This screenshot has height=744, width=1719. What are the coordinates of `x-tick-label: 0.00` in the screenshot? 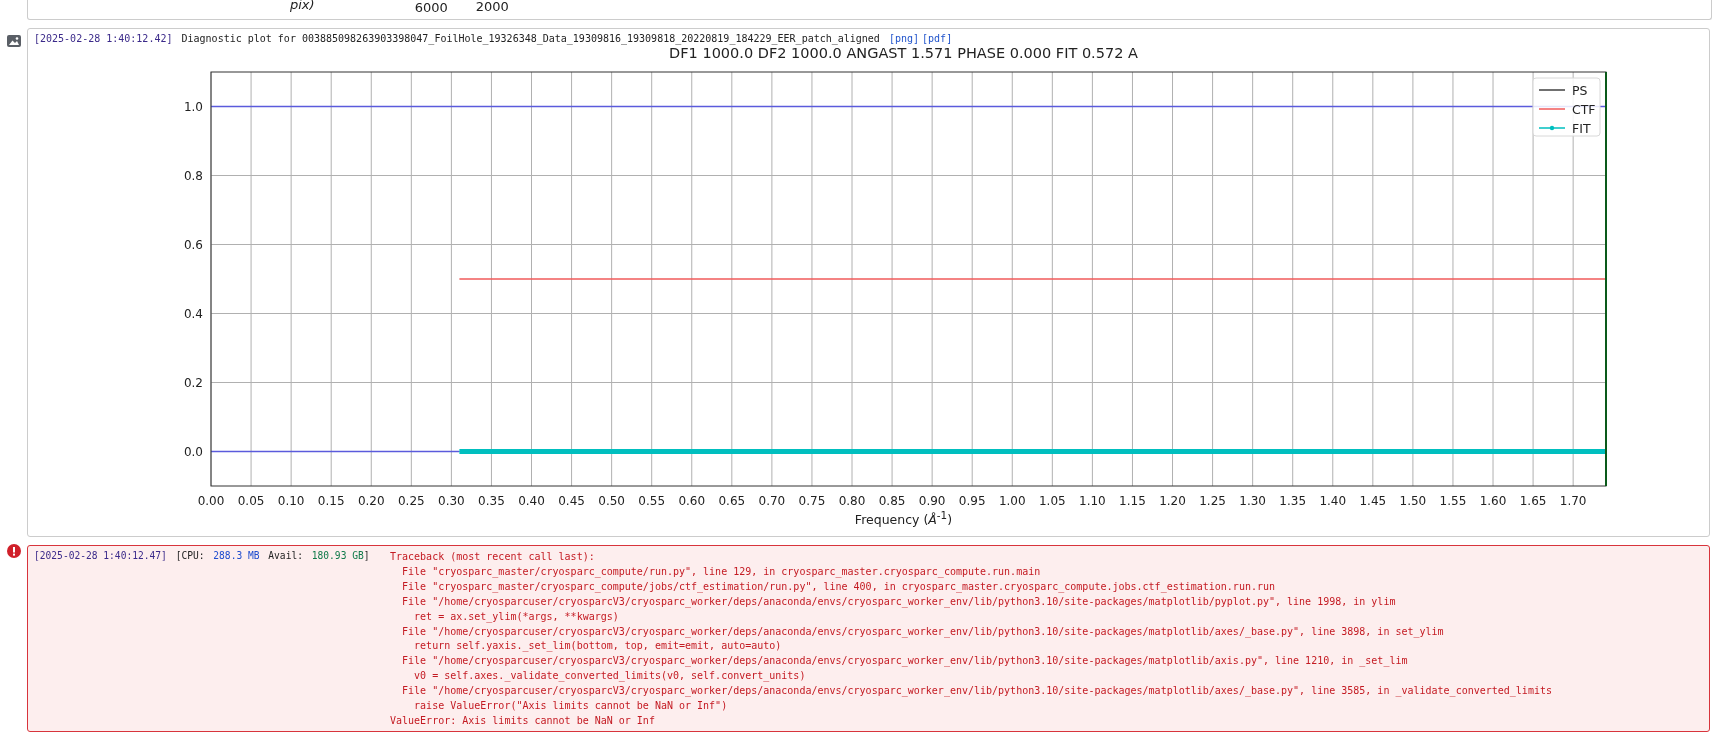 It's located at (211, 500).